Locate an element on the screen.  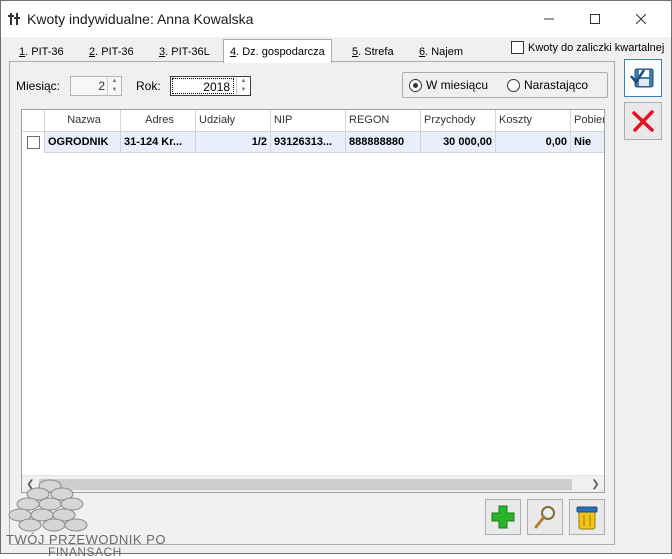
window-title: Kwoty indywidualne: Anna Kowalska is located at coordinates (140, 19).